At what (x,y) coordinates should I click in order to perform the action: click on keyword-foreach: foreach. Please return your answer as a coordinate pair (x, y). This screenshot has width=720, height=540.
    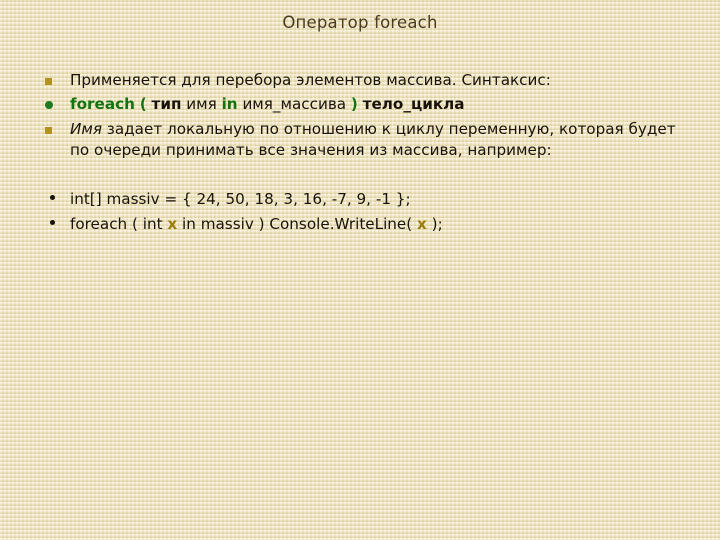
    Looking at the image, I should click on (102, 104).